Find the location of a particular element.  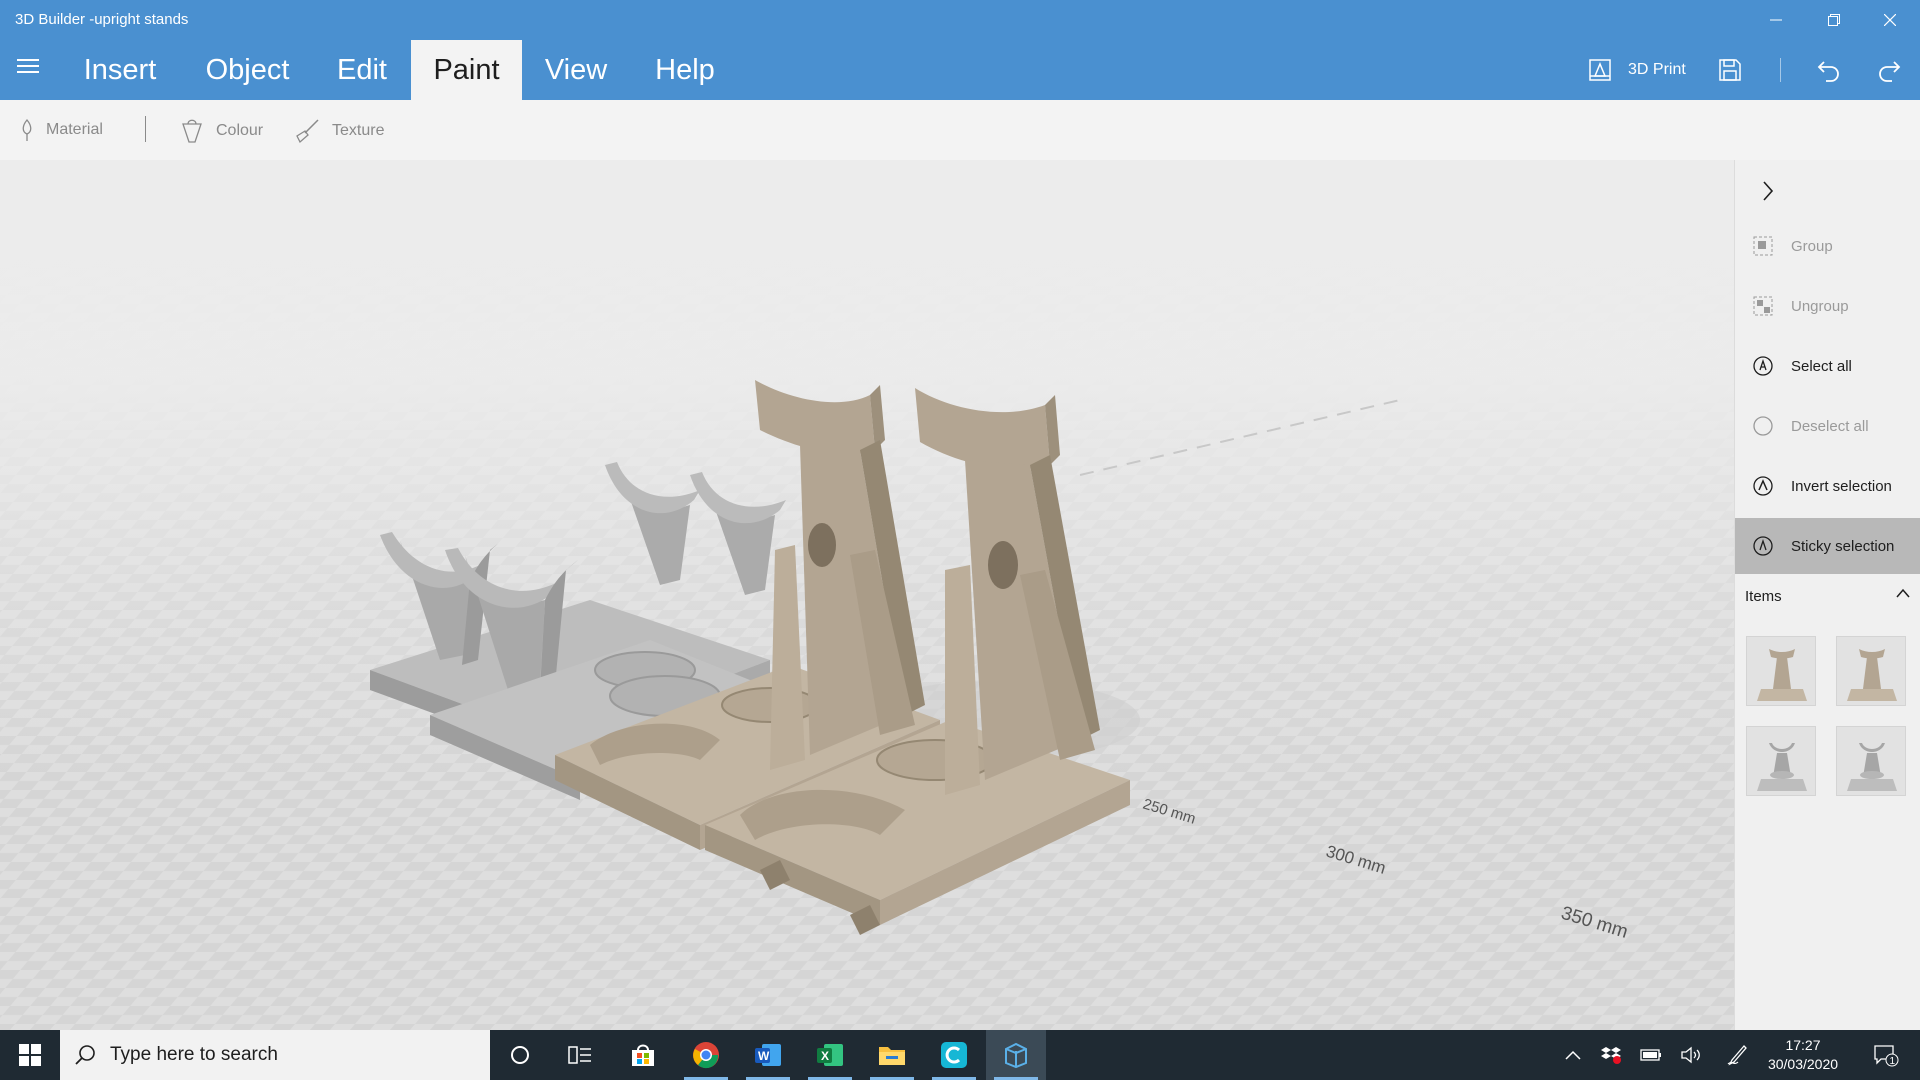

3d-builder-app-button is located at coordinates (1016, 1055).